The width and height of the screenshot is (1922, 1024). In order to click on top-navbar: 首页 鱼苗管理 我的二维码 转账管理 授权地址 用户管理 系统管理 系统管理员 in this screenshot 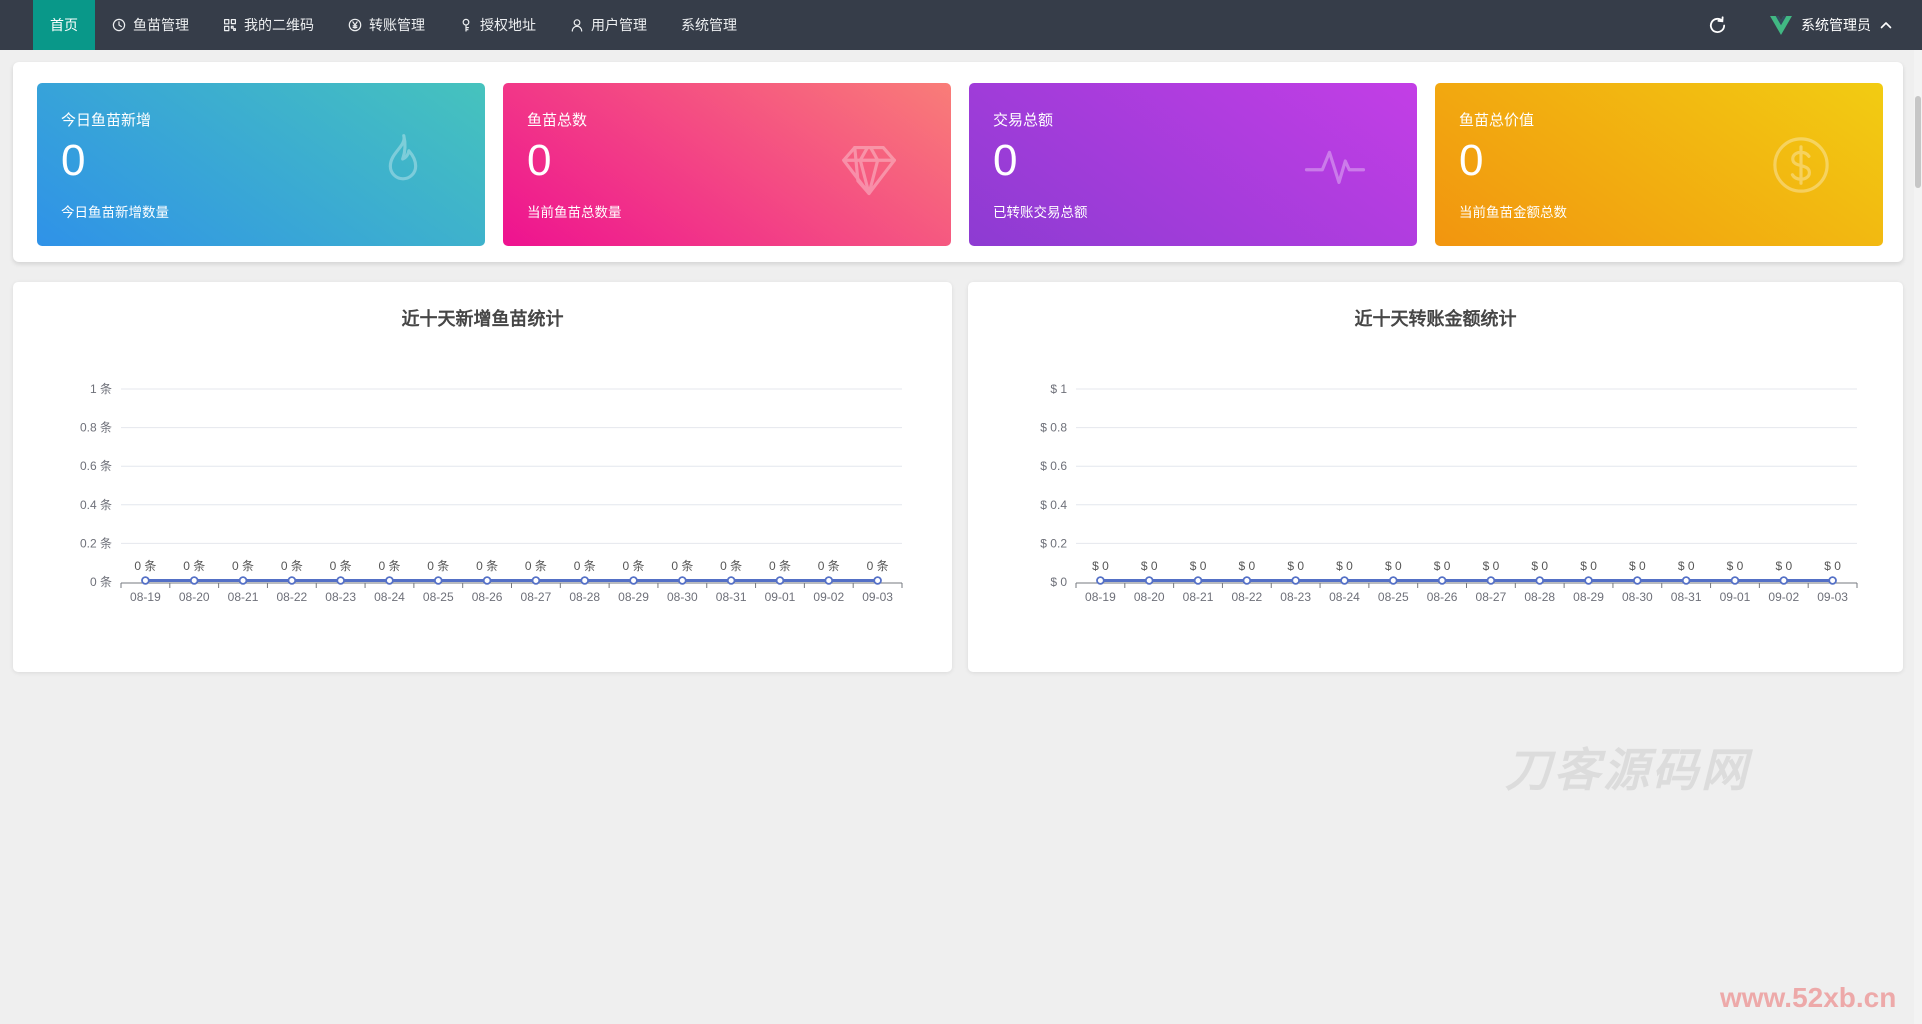, I will do `click(961, 25)`.